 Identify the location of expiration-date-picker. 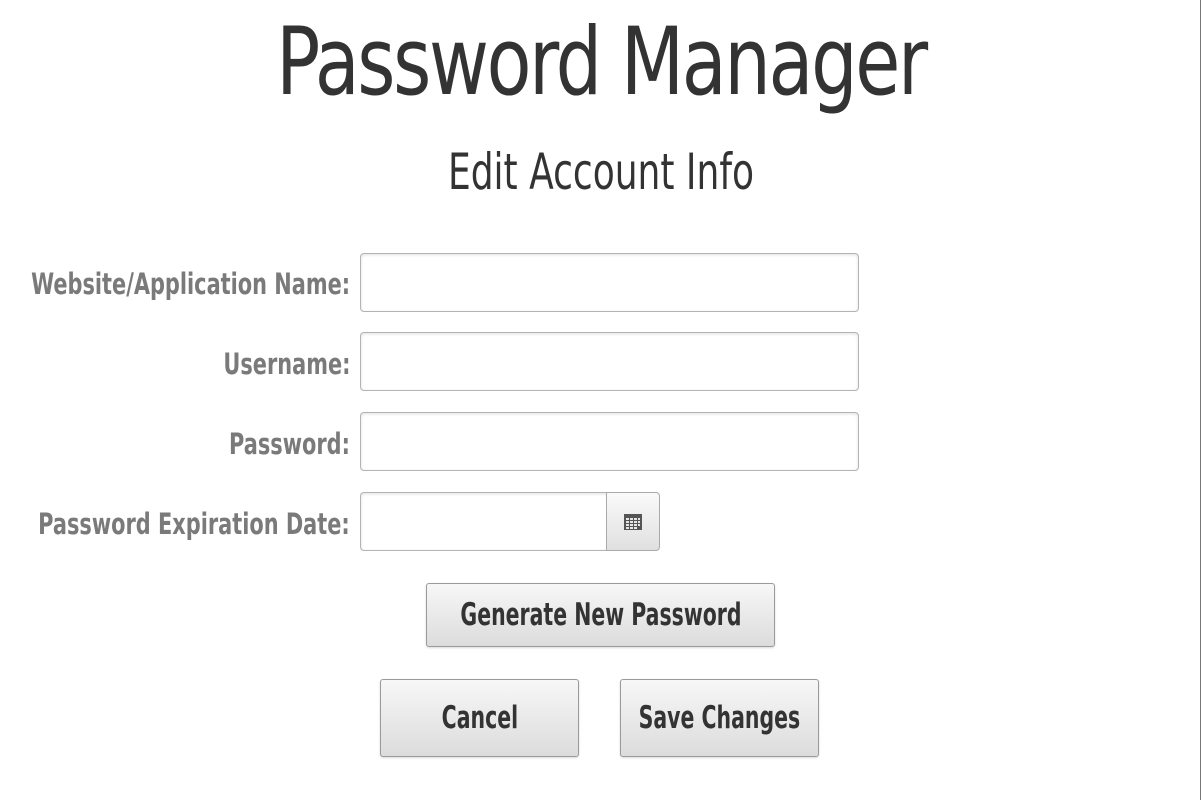
(510, 521).